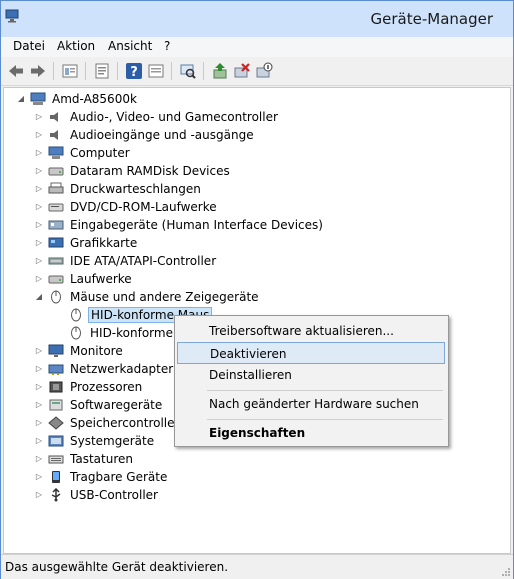 This screenshot has height=579, width=514. I want to click on tree-root: ◢ Amd-A85600k, so click(77, 98).